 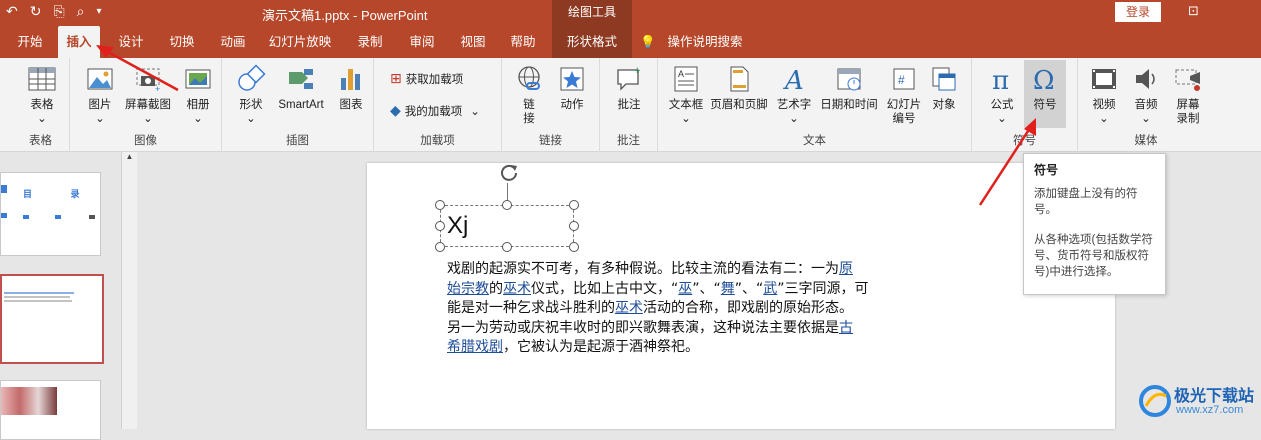 I want to click on date-time-button: 日期和时间, so click(x=849, y=88).